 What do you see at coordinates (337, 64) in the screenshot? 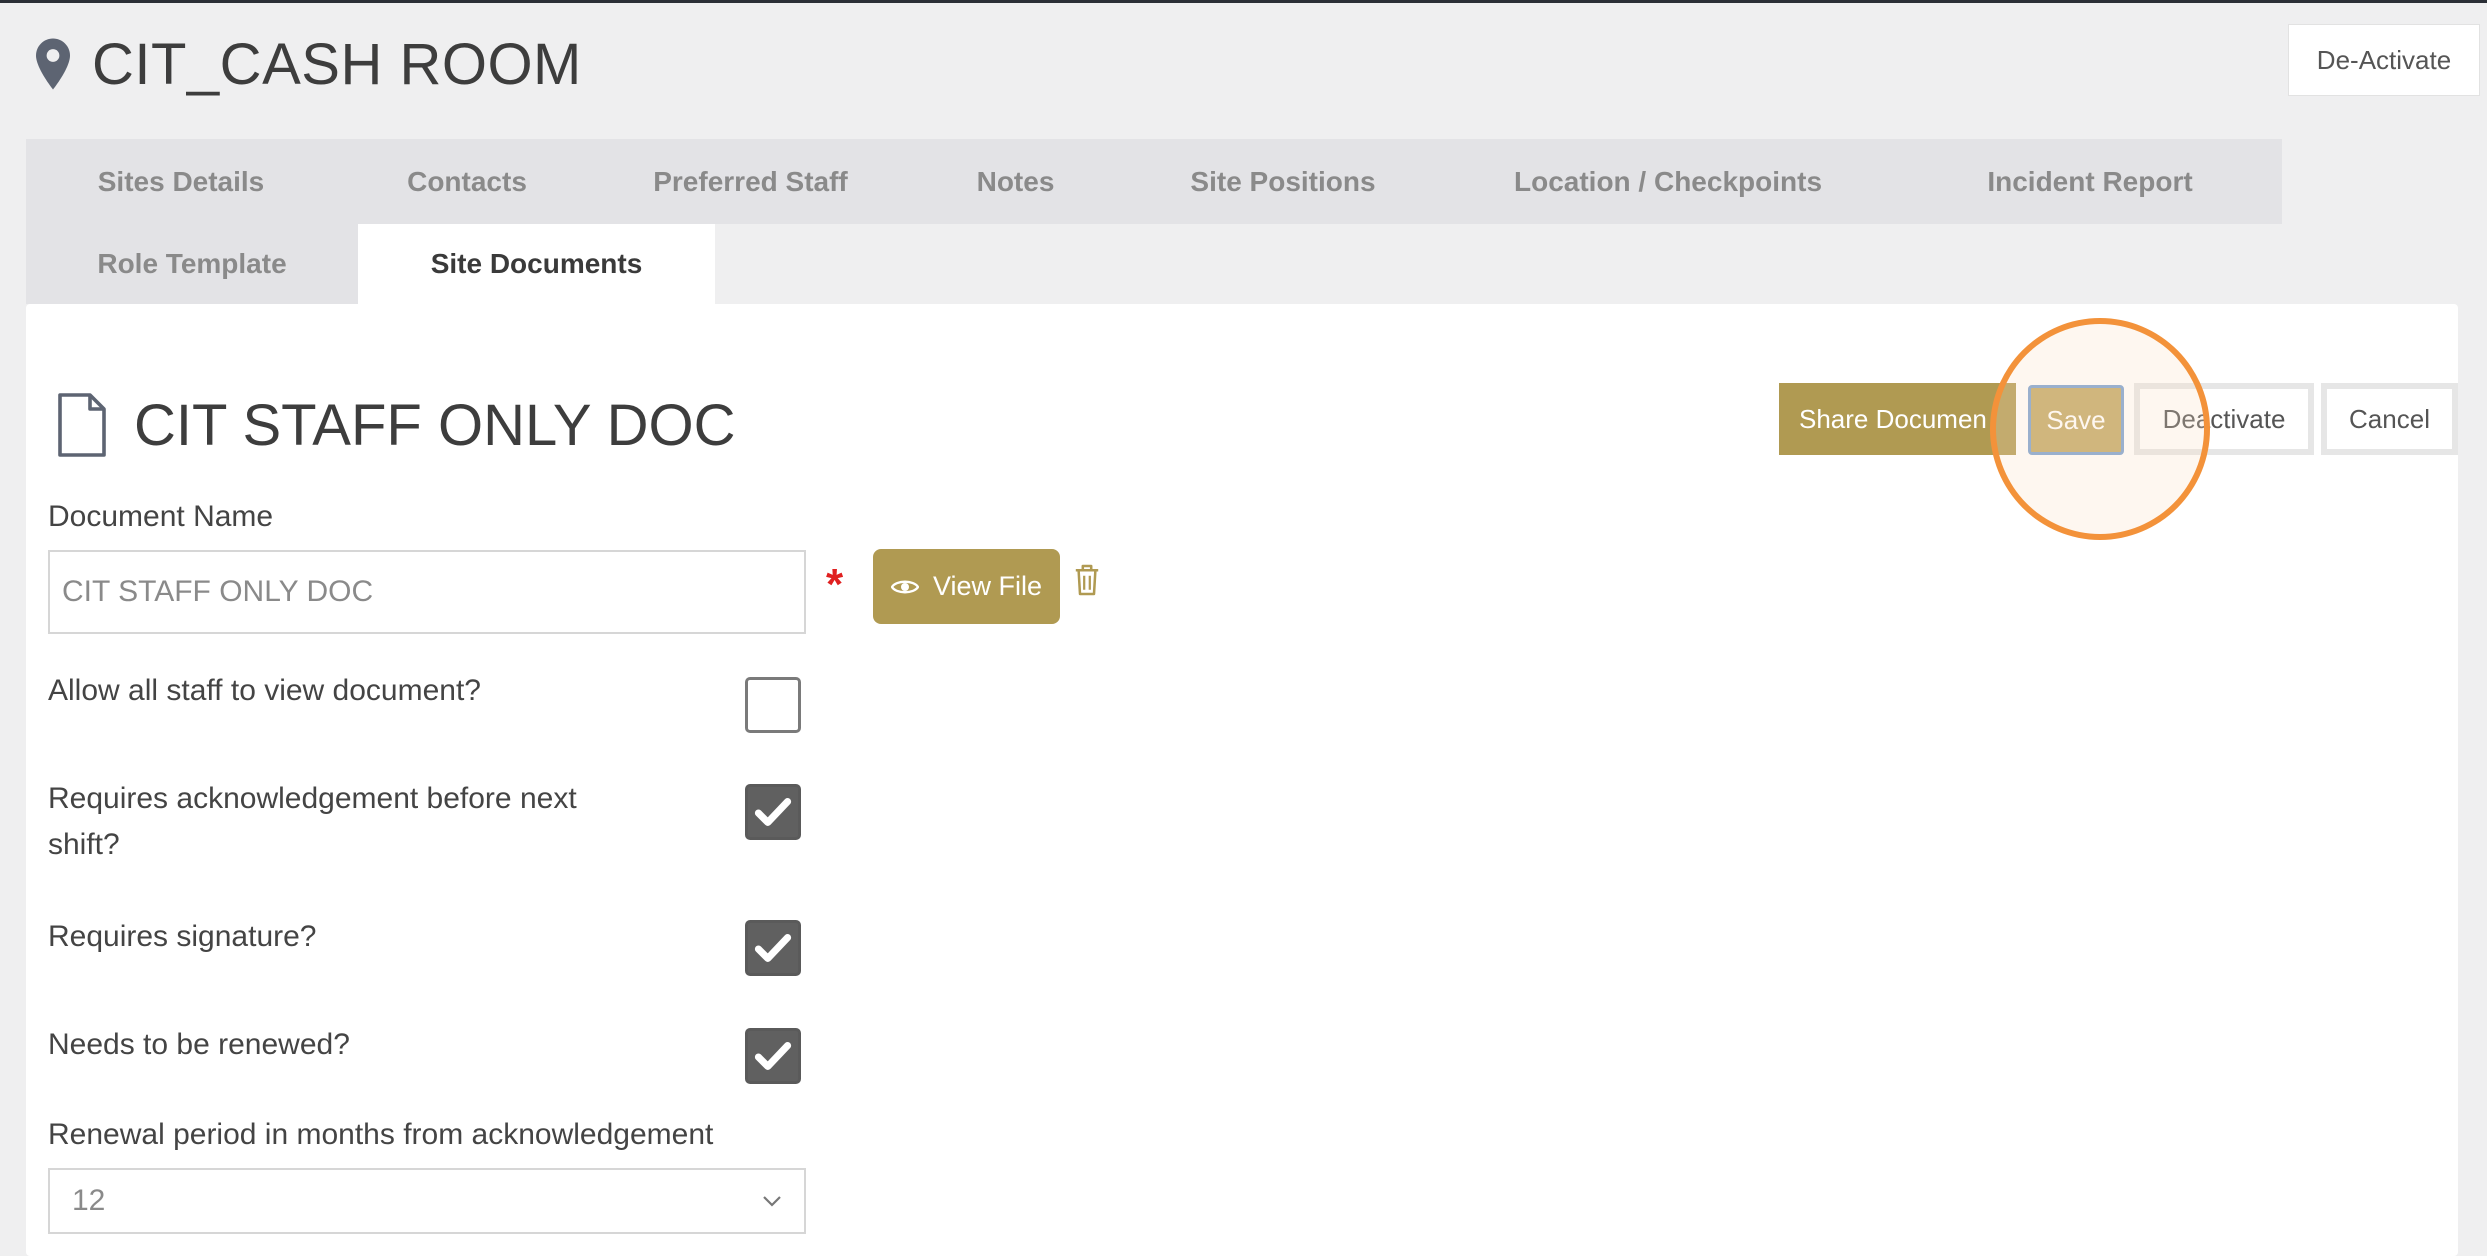
I see `site-title: CIT_CASH ROOM` at bounding box center [337, 64].